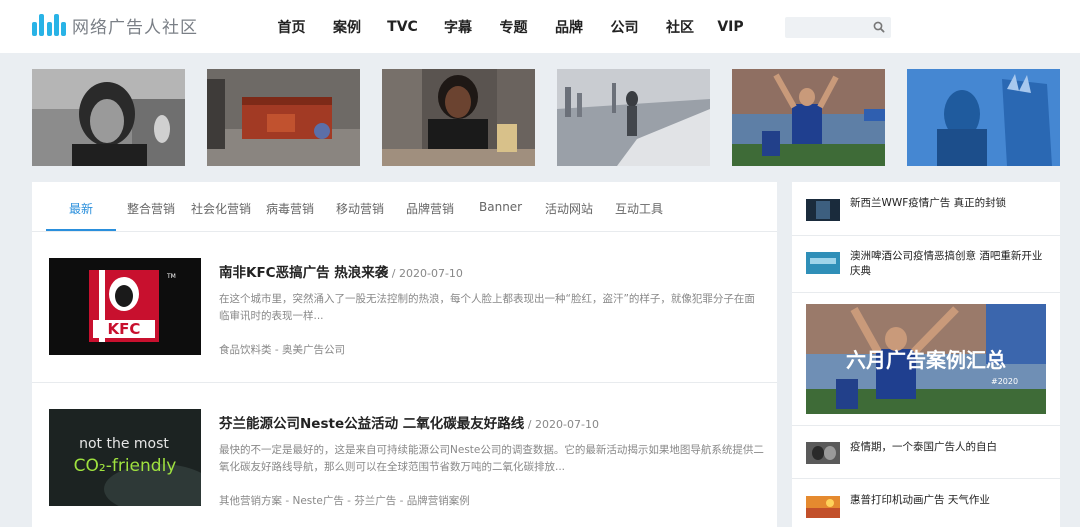  What do you see at coordinates (124, 444) in the screenshot?
I see `article-image-text-top: not the most` at bounding box center [124, 444].